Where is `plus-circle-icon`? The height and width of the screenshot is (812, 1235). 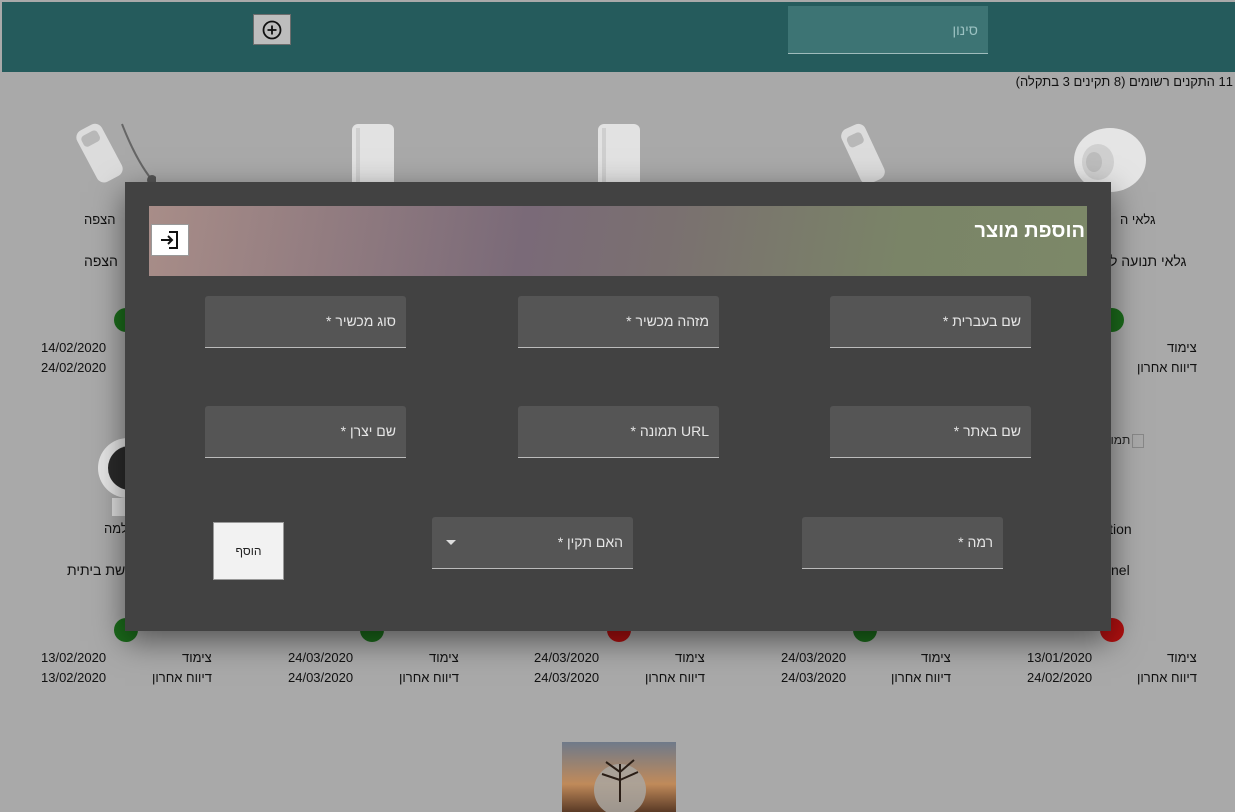
plus-circle-icon is located at coordinates (272, 29).